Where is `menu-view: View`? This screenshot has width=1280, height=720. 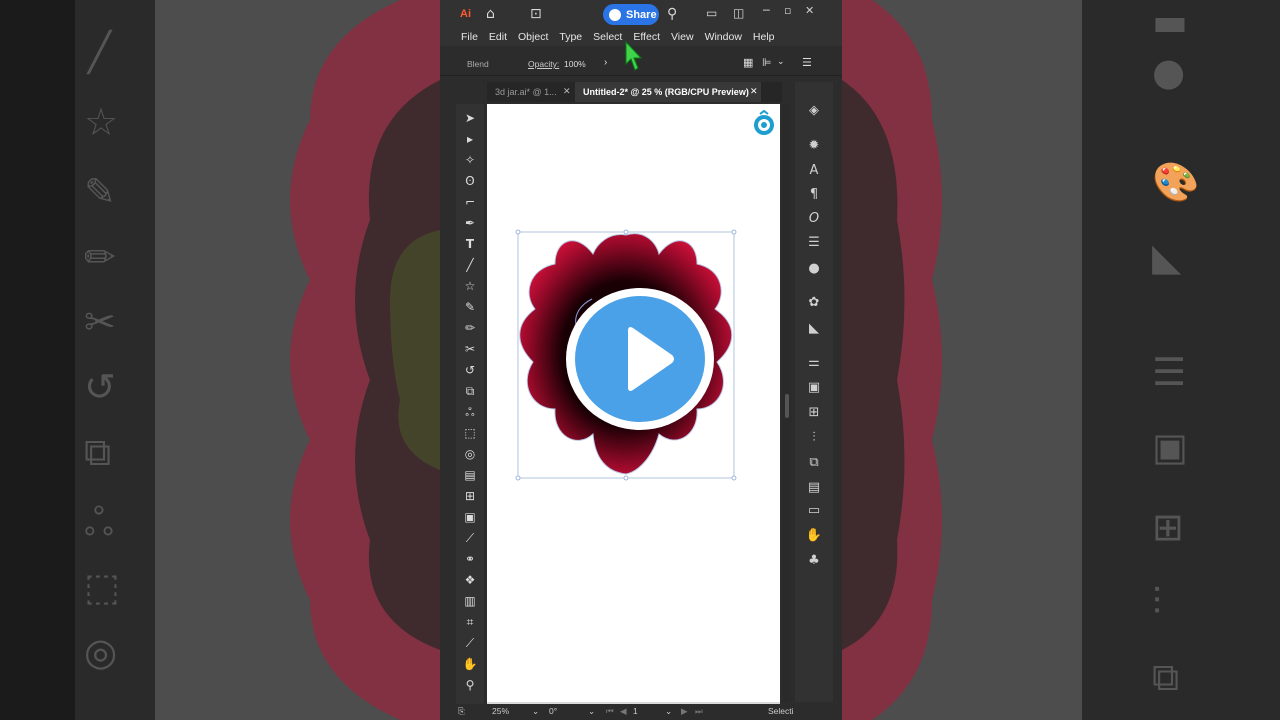 menu-view: View is located at coordinates (682, 37).